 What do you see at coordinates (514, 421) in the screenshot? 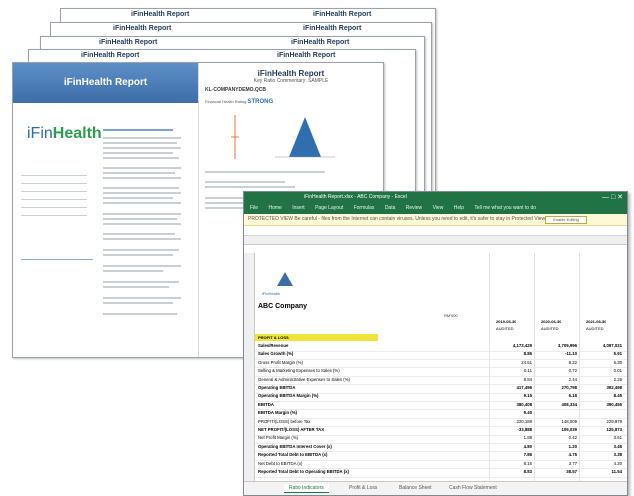
I see `row-value: 220,189` at bounding box center [514, 421].